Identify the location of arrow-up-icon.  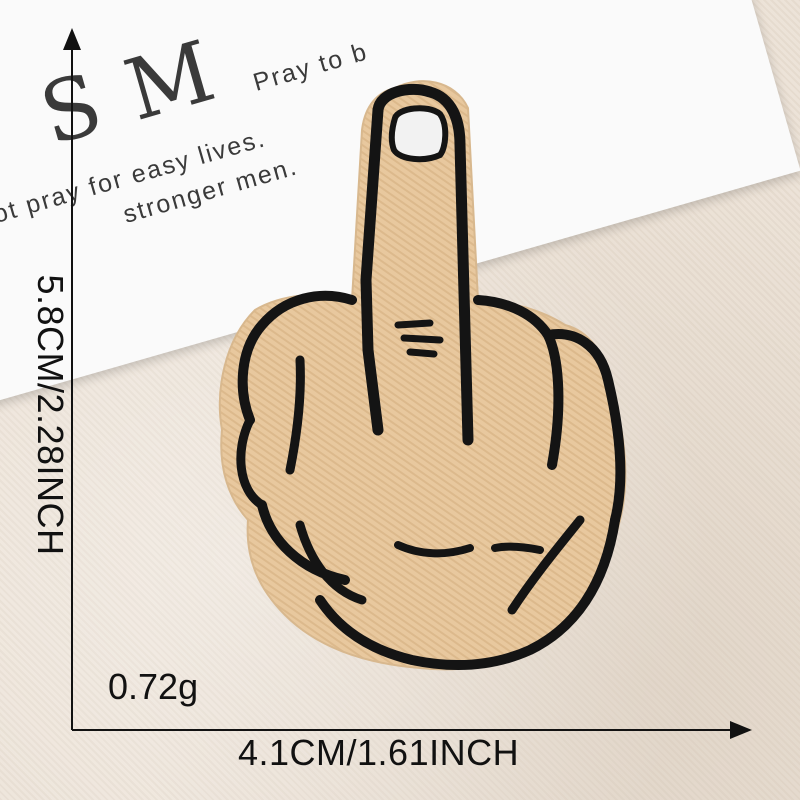
(72, 39).